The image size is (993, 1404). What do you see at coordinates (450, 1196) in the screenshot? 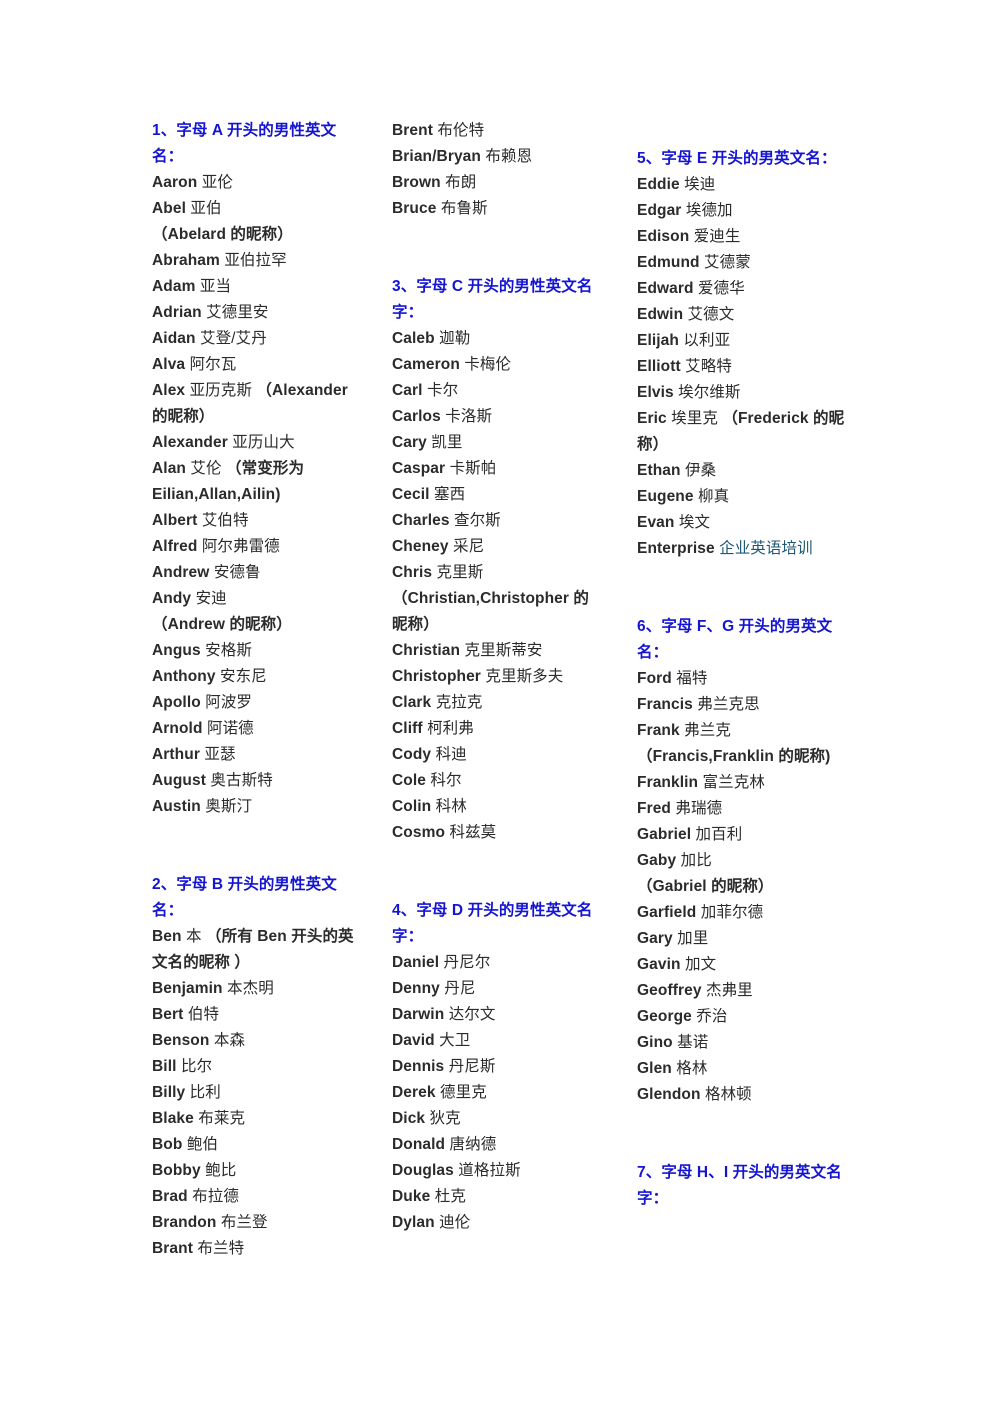
I see `name-chinese: 杜克` at bounding box center [450, 1196].